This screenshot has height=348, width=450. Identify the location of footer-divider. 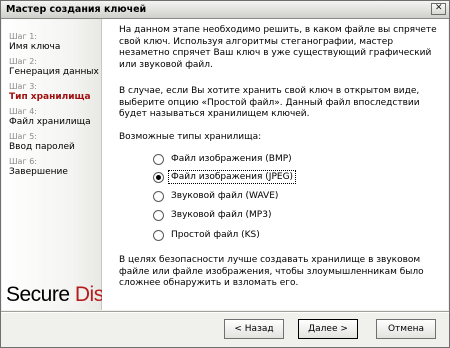
(225, 312).